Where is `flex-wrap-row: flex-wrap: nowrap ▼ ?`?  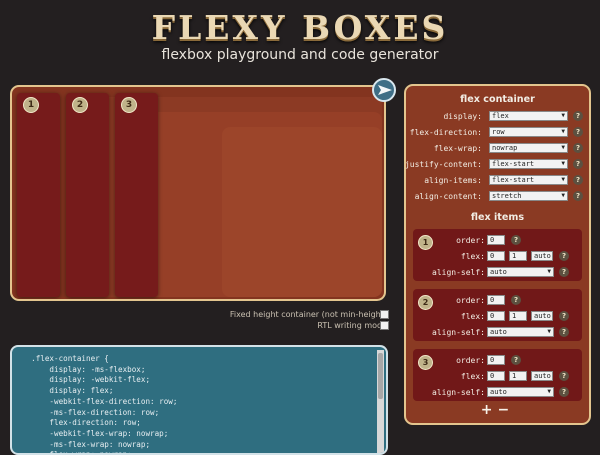
flex-wrap-row: flex-wrap: nowrap ▼ ? is located at coordinates (497, 148).